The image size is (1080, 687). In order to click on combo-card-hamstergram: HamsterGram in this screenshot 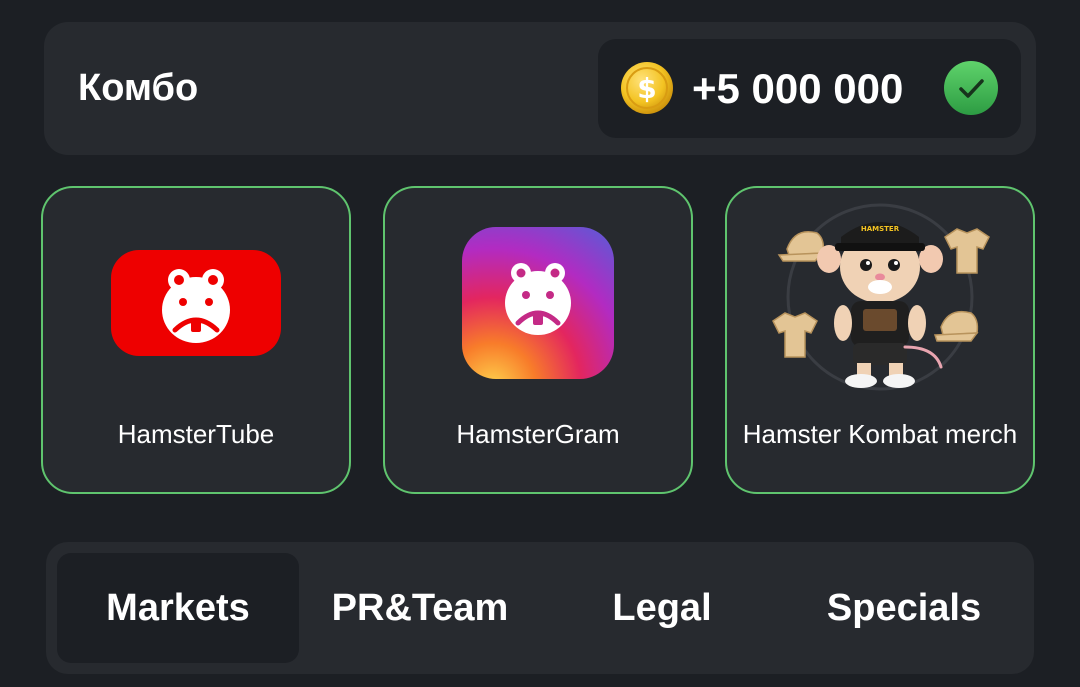, I will do `click(538, 340)`.